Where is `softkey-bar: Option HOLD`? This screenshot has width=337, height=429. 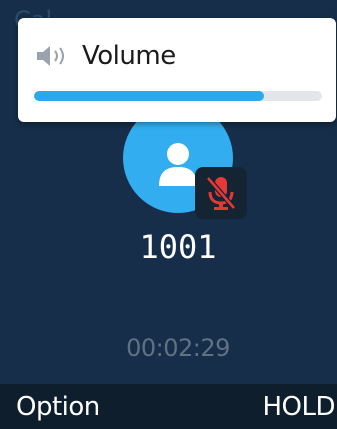 softkey-bar: Option HOLD is located at coordinates (168, 406).